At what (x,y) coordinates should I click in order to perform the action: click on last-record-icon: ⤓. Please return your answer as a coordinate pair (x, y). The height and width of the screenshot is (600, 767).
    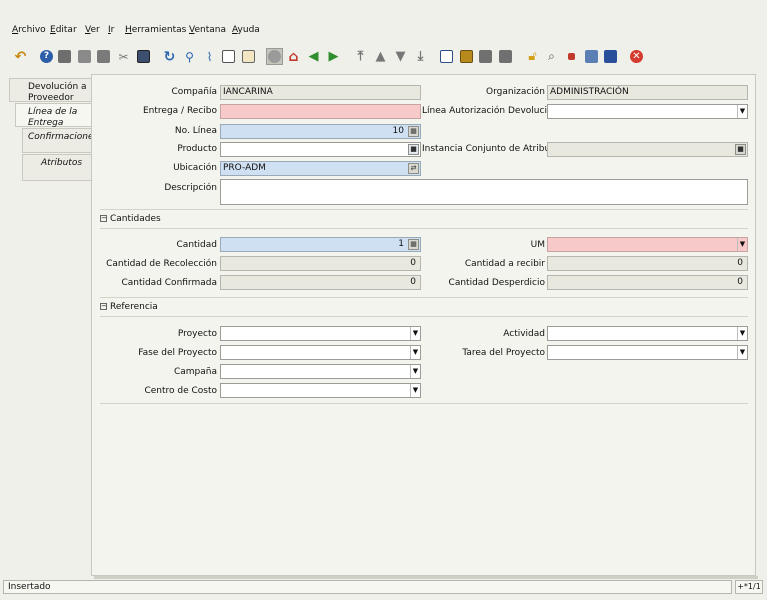
    Looking at the image, I should click on (420, 56).